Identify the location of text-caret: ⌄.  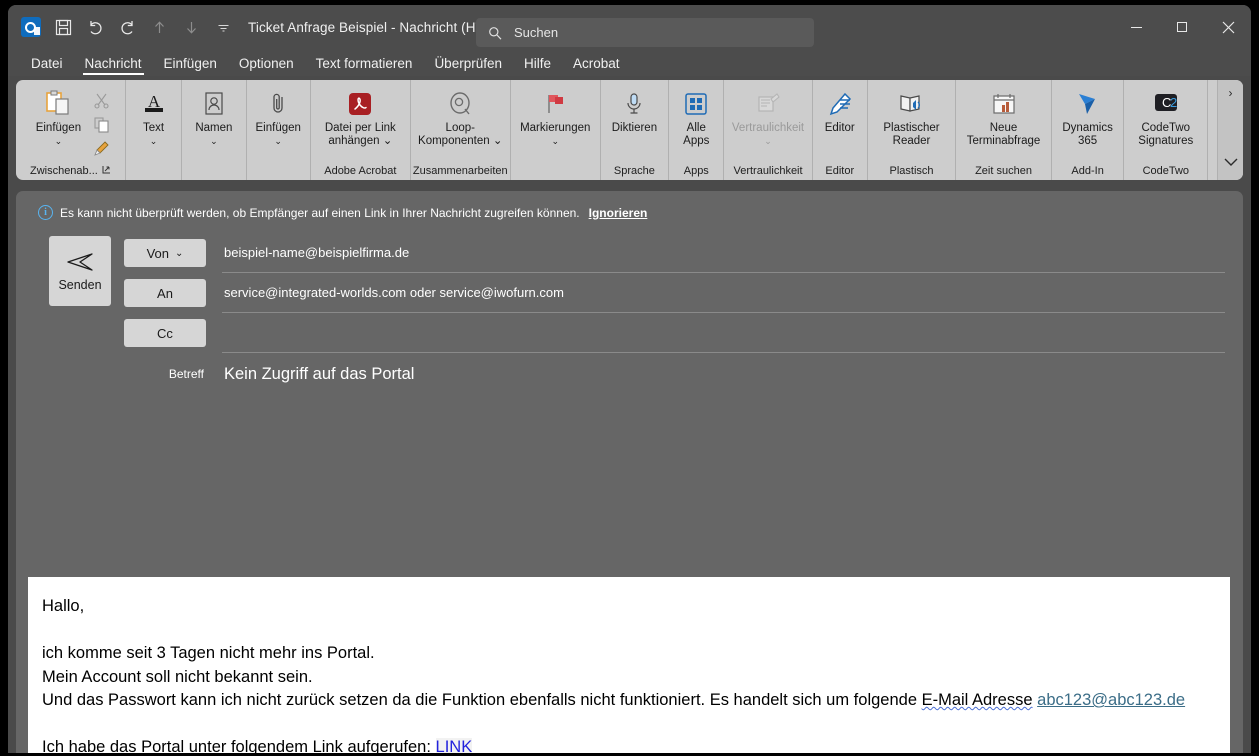
(154, 141).